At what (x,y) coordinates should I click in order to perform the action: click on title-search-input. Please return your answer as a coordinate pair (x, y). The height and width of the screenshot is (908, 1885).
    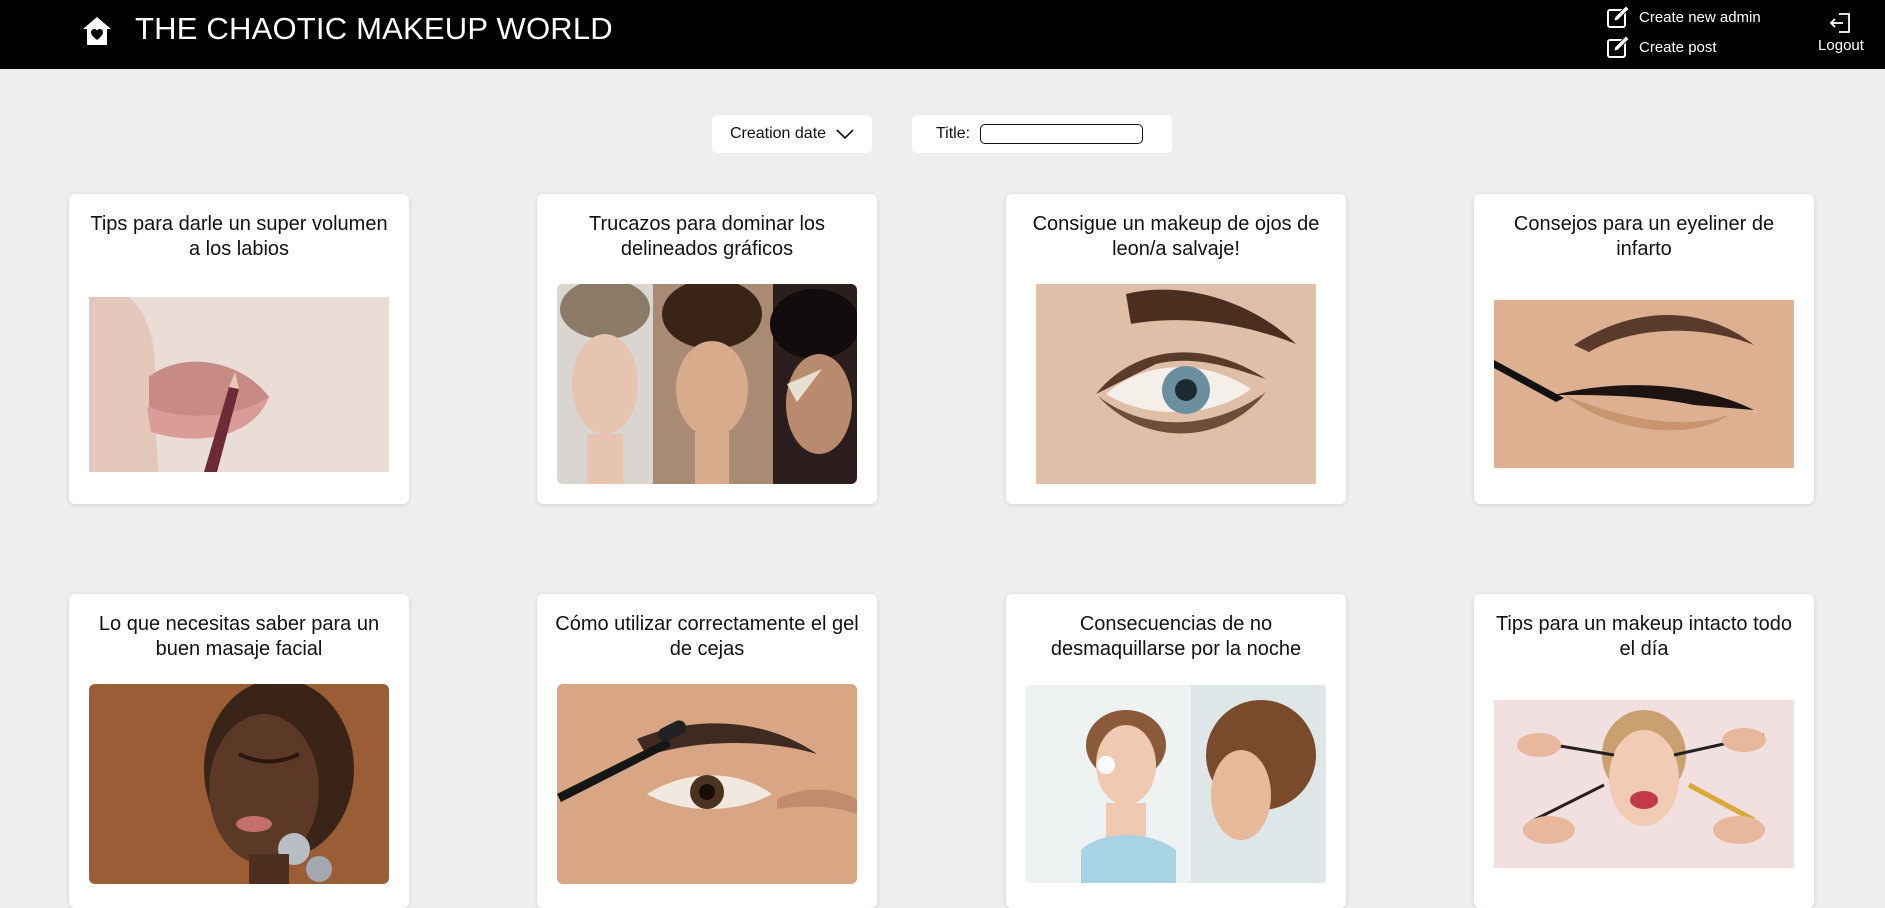
    Looking at the image, I should click on (1062, 134).